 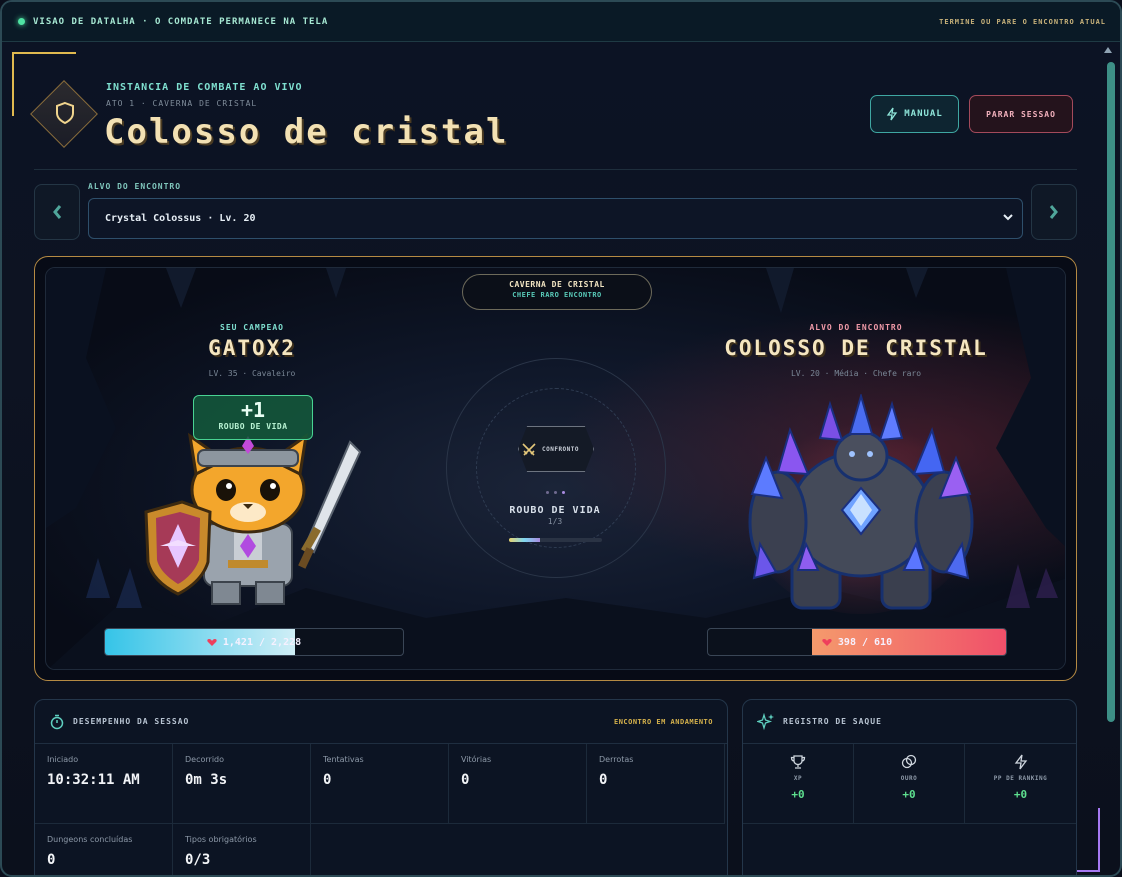 What do you see at coordinates (252, 348) in the screenshot?
I see `player-name: GATOX2` at bounding box center [252, 348].